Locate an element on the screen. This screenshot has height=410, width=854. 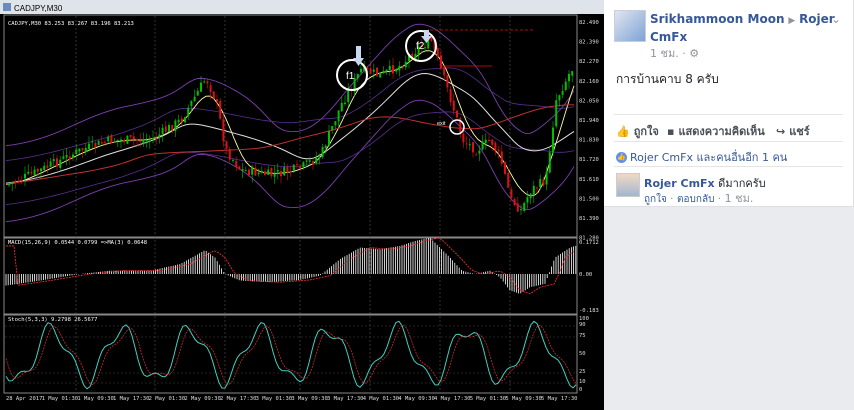
svg-text: f2 is located at coordinates (420, 46).